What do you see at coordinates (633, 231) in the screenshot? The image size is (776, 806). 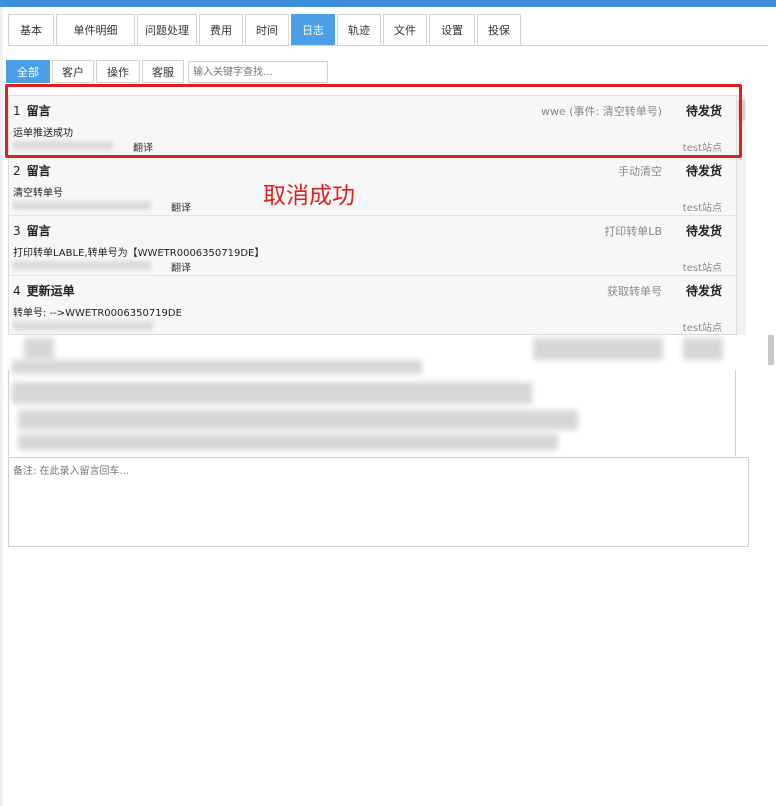 I see `log-entry-event: 打印转单LB` at bounding box center [633, 231].